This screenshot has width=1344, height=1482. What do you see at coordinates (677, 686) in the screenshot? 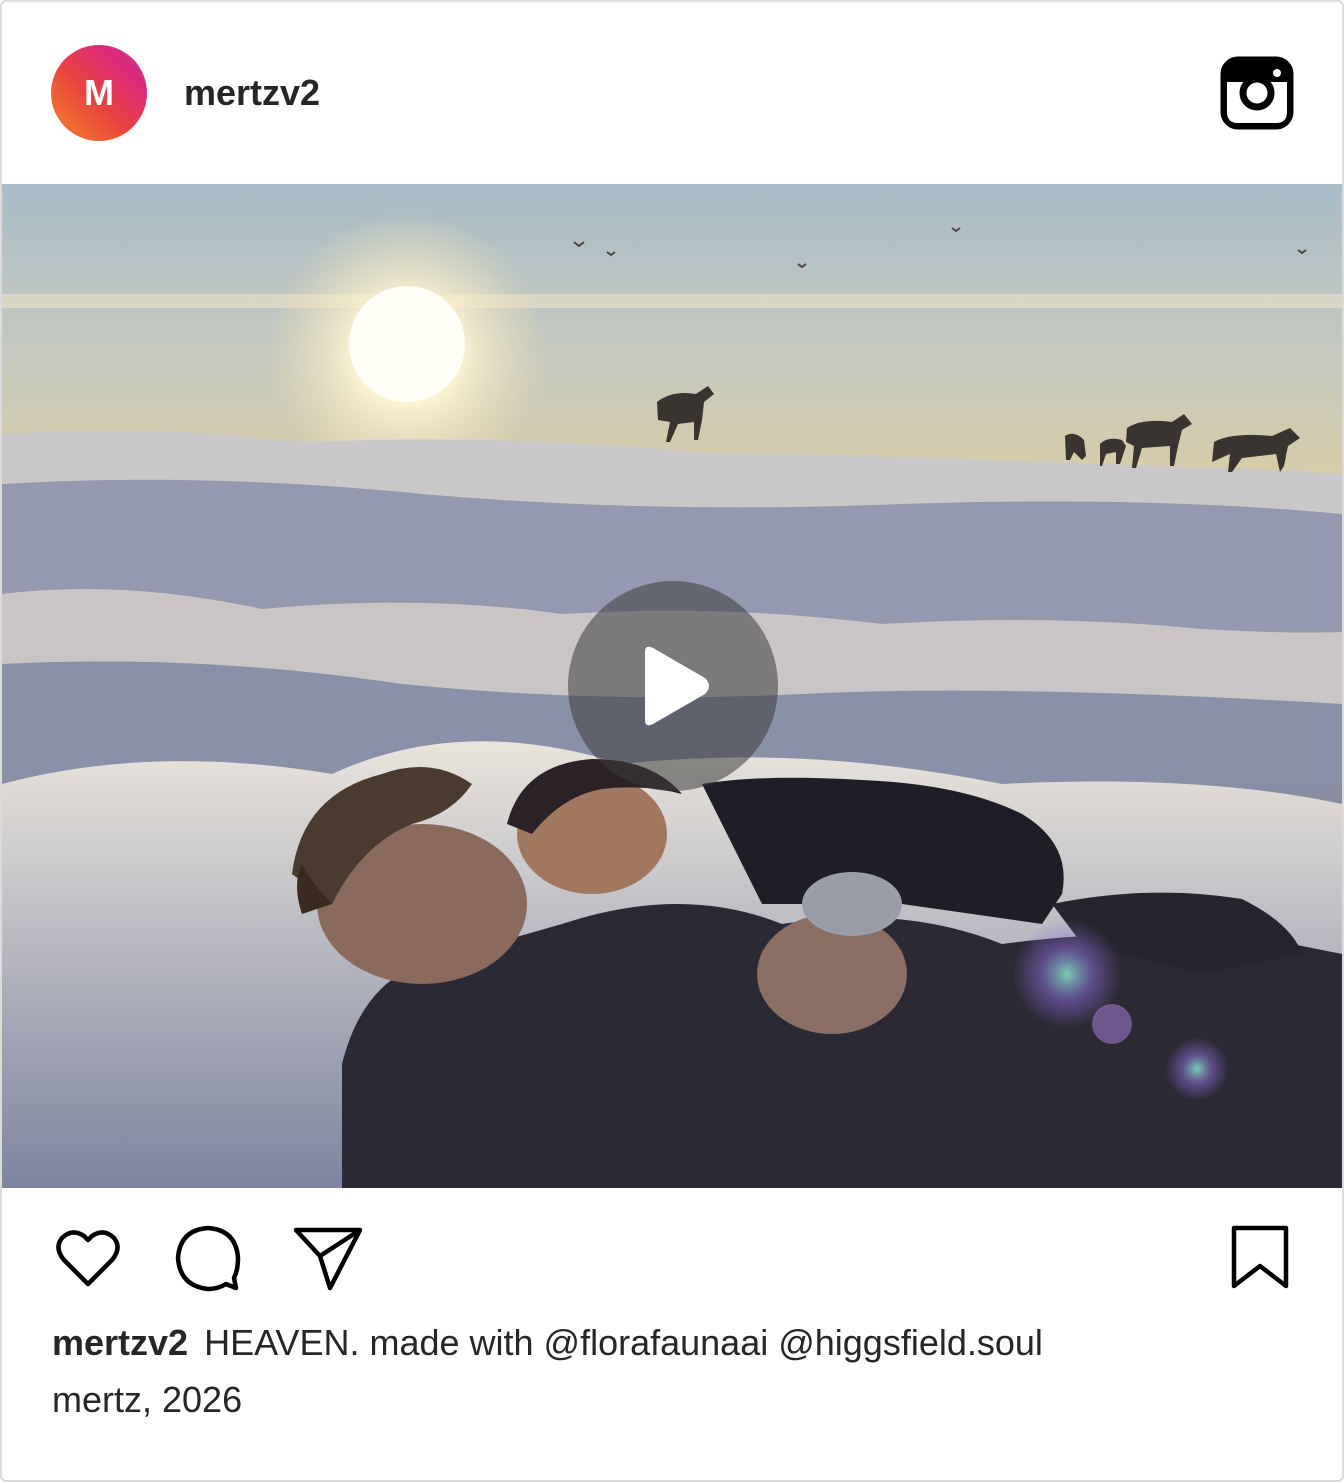
I see `play-icon` at bounding box center [677, 686].